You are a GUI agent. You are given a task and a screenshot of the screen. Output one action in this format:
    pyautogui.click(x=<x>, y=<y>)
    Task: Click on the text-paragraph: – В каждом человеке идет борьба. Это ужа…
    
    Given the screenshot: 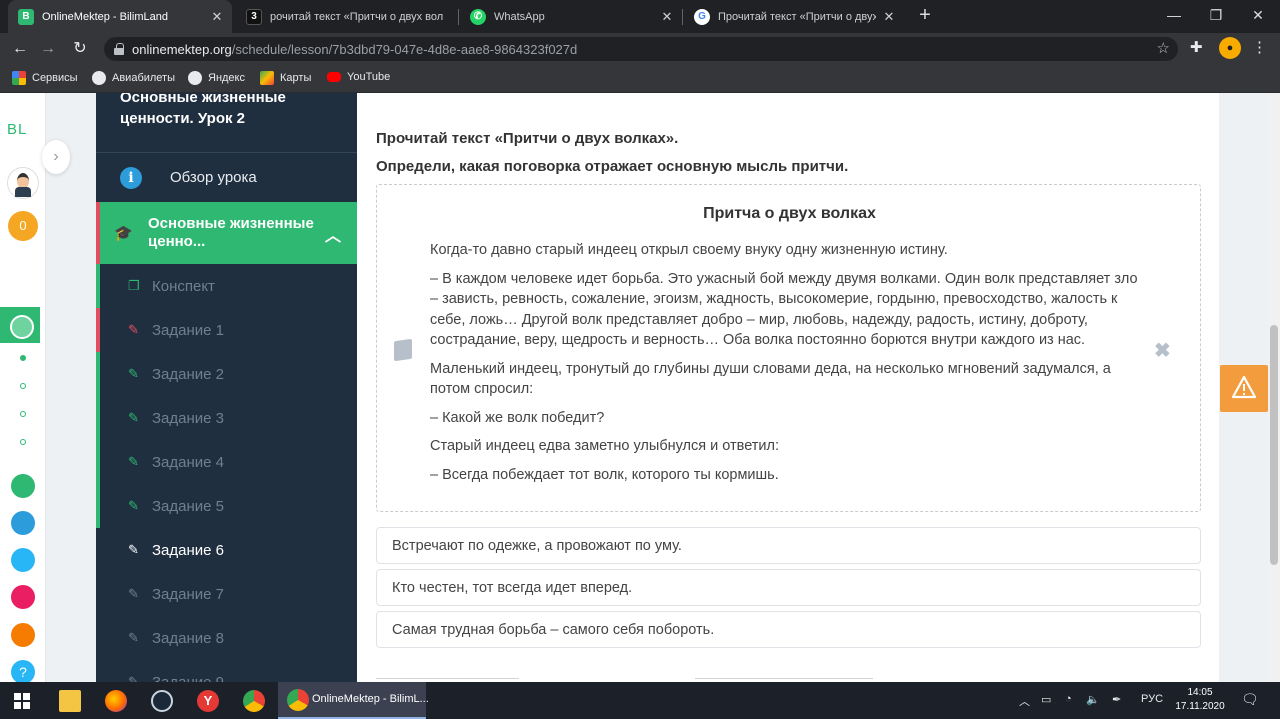 What is the action you would take?
    pyautogui.click(x=784, y=309)
    